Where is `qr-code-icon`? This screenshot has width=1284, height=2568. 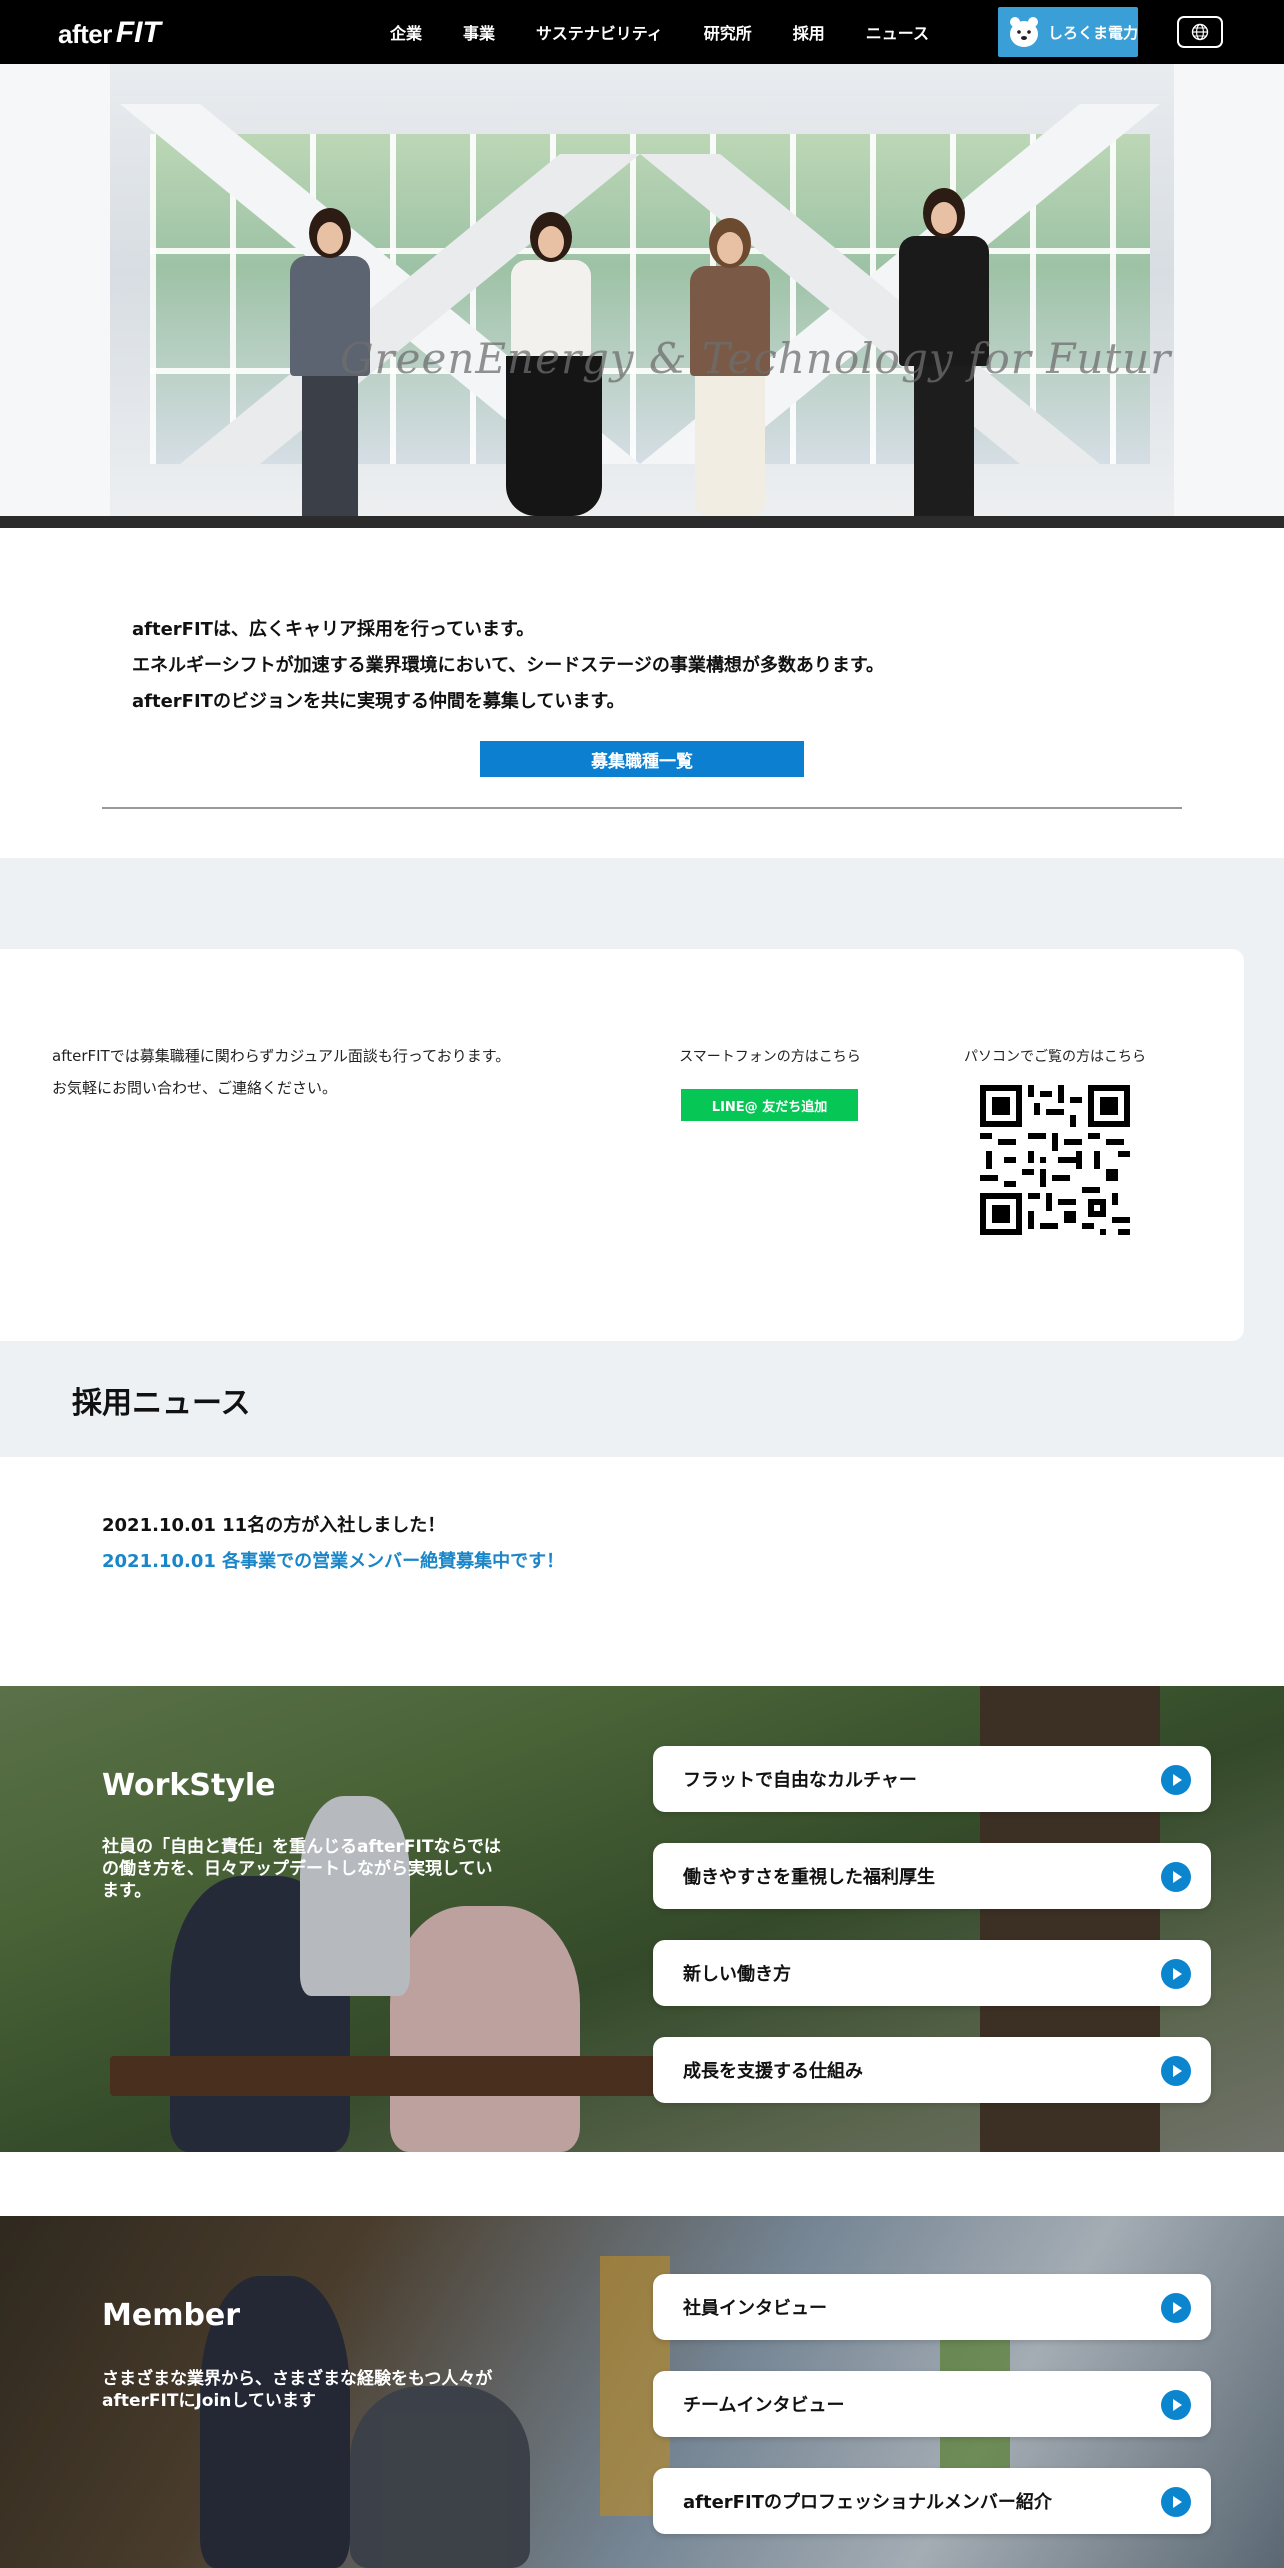
qr-code-icon is located at coordinates (1055, 1160).